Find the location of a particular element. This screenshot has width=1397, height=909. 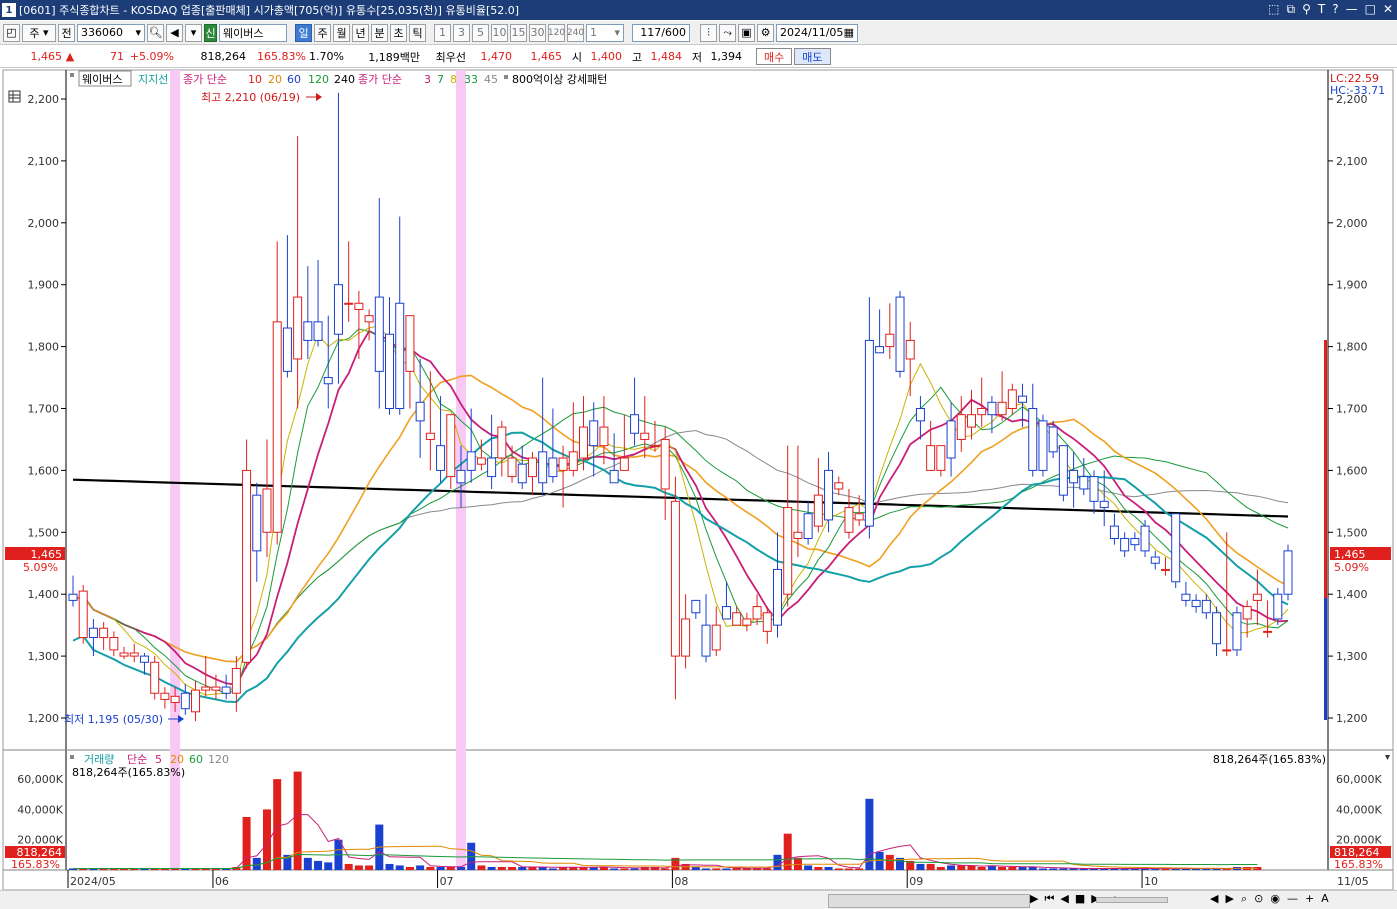

stock-name-field: 웨이버스 is located at coordinates (253, 32).